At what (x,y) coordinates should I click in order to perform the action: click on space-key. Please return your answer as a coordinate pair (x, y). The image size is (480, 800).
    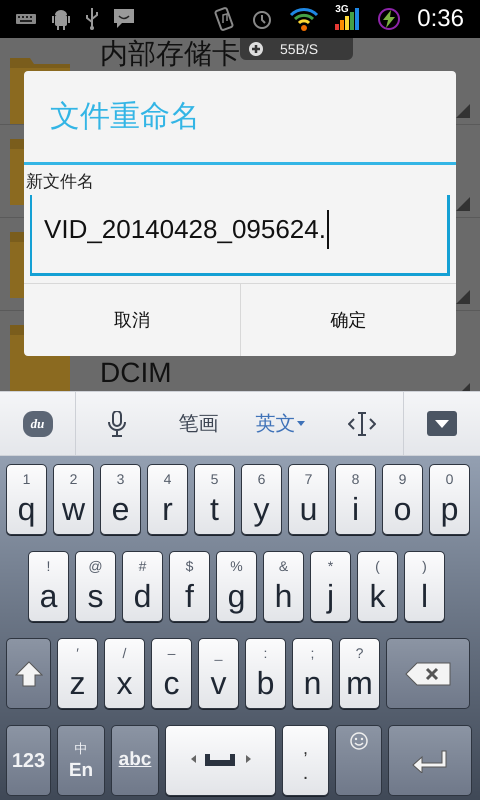
    Looking at the image, I should click on (220, 760).